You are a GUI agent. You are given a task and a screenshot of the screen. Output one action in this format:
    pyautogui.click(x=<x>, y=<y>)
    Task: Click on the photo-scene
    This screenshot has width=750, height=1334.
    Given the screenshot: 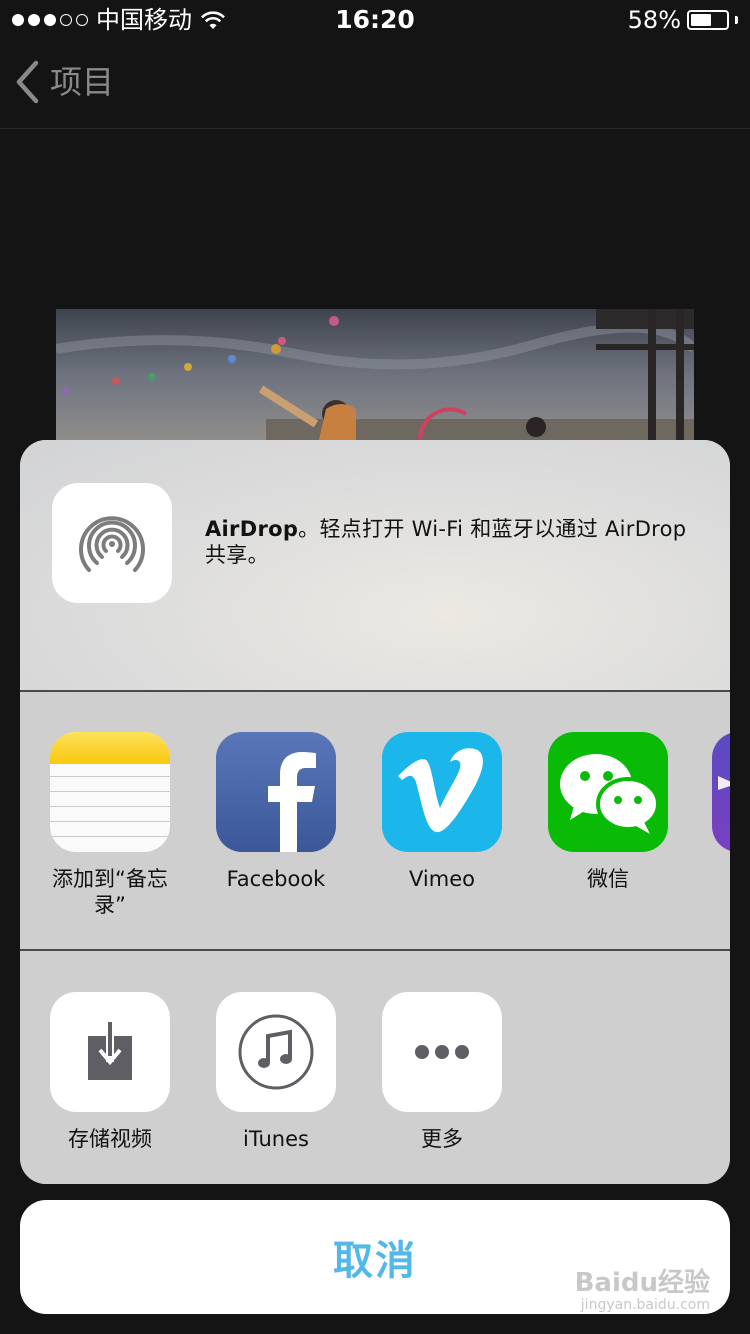 What is the action you would take?
    pyautogui.click(x=375, y=376)
    